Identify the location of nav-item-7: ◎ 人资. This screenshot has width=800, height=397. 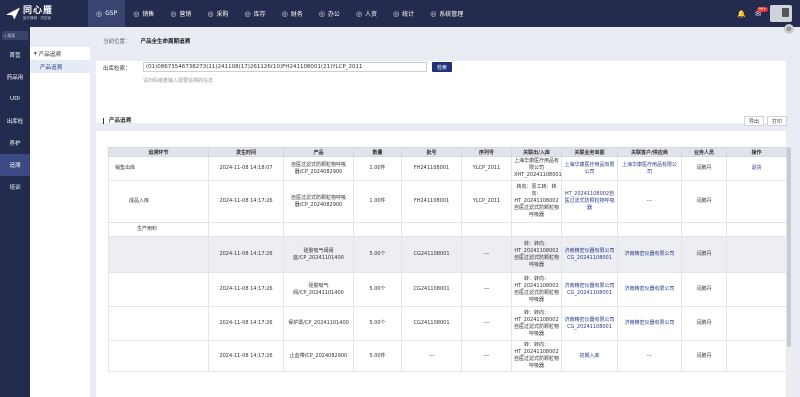
(366, 13).